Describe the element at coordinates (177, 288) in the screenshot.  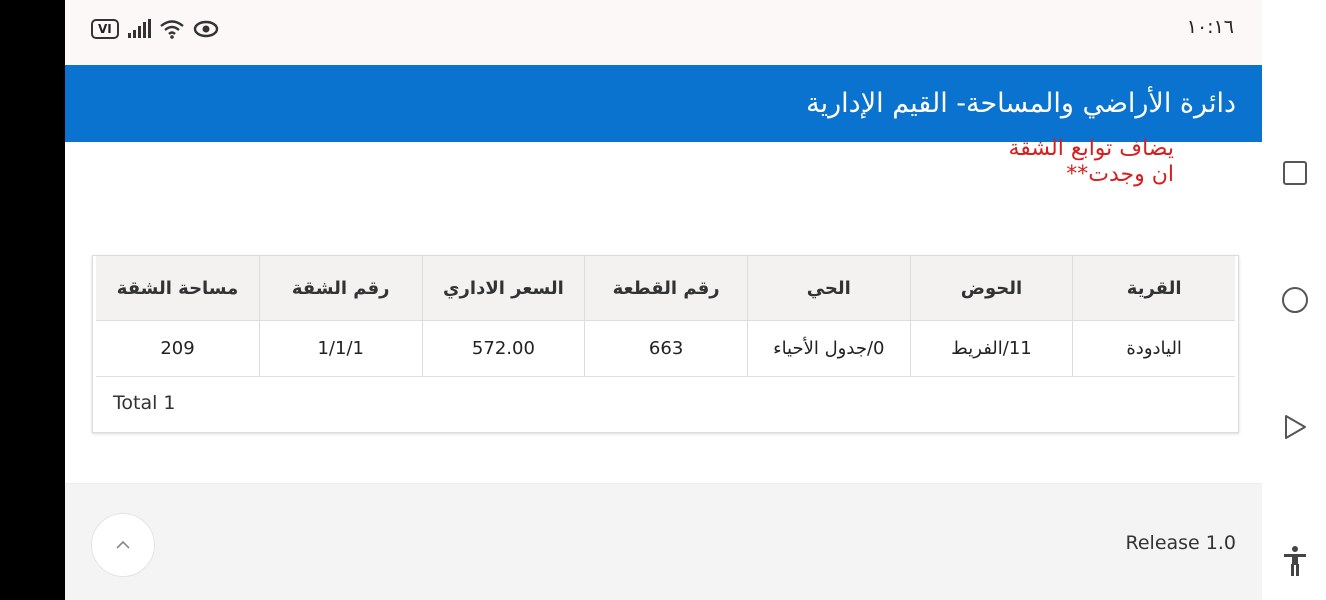
I see `column-header: مساحة الشقة` at that location.